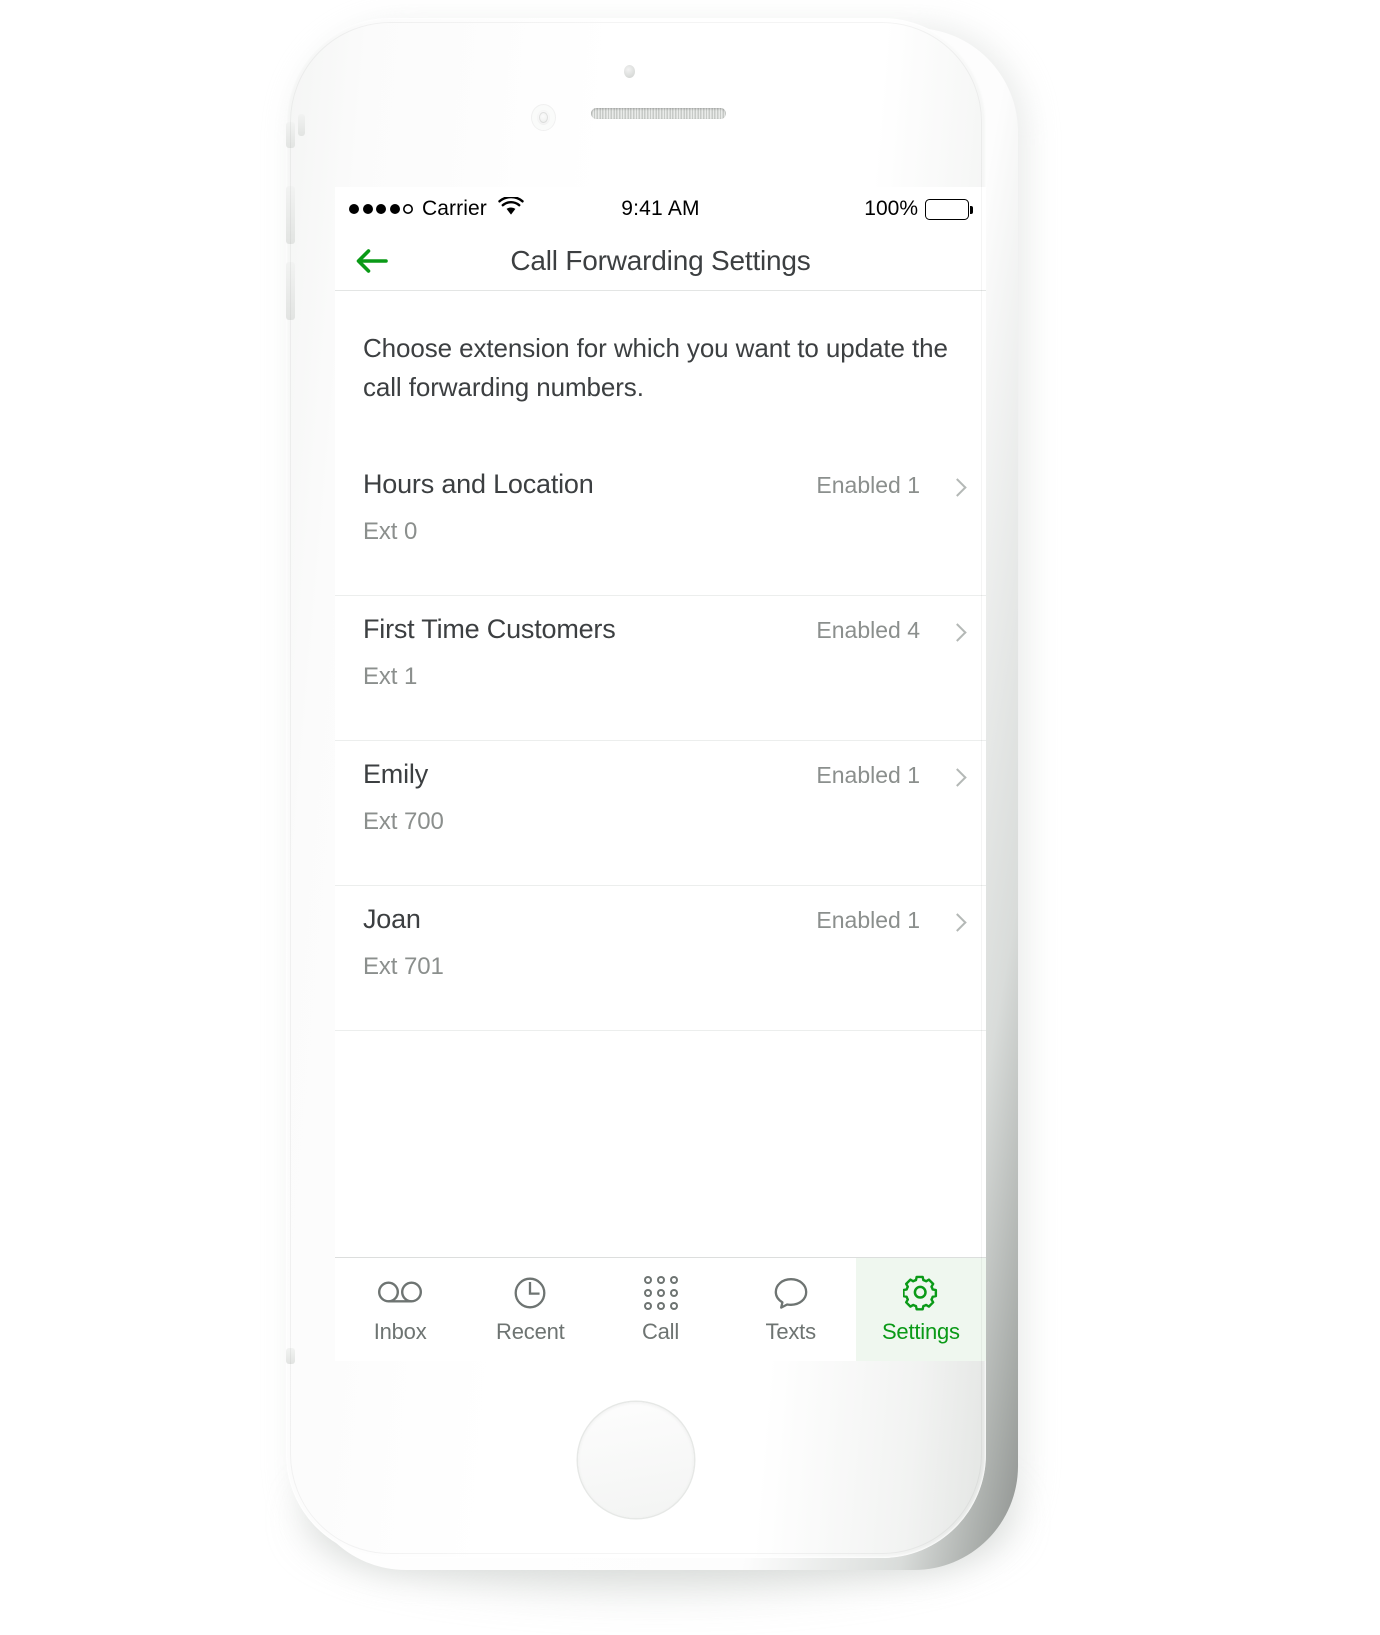  Describe the element at coordinates (403, 966) in the screenshot. I see `extension-number: Ext 701` at that location.